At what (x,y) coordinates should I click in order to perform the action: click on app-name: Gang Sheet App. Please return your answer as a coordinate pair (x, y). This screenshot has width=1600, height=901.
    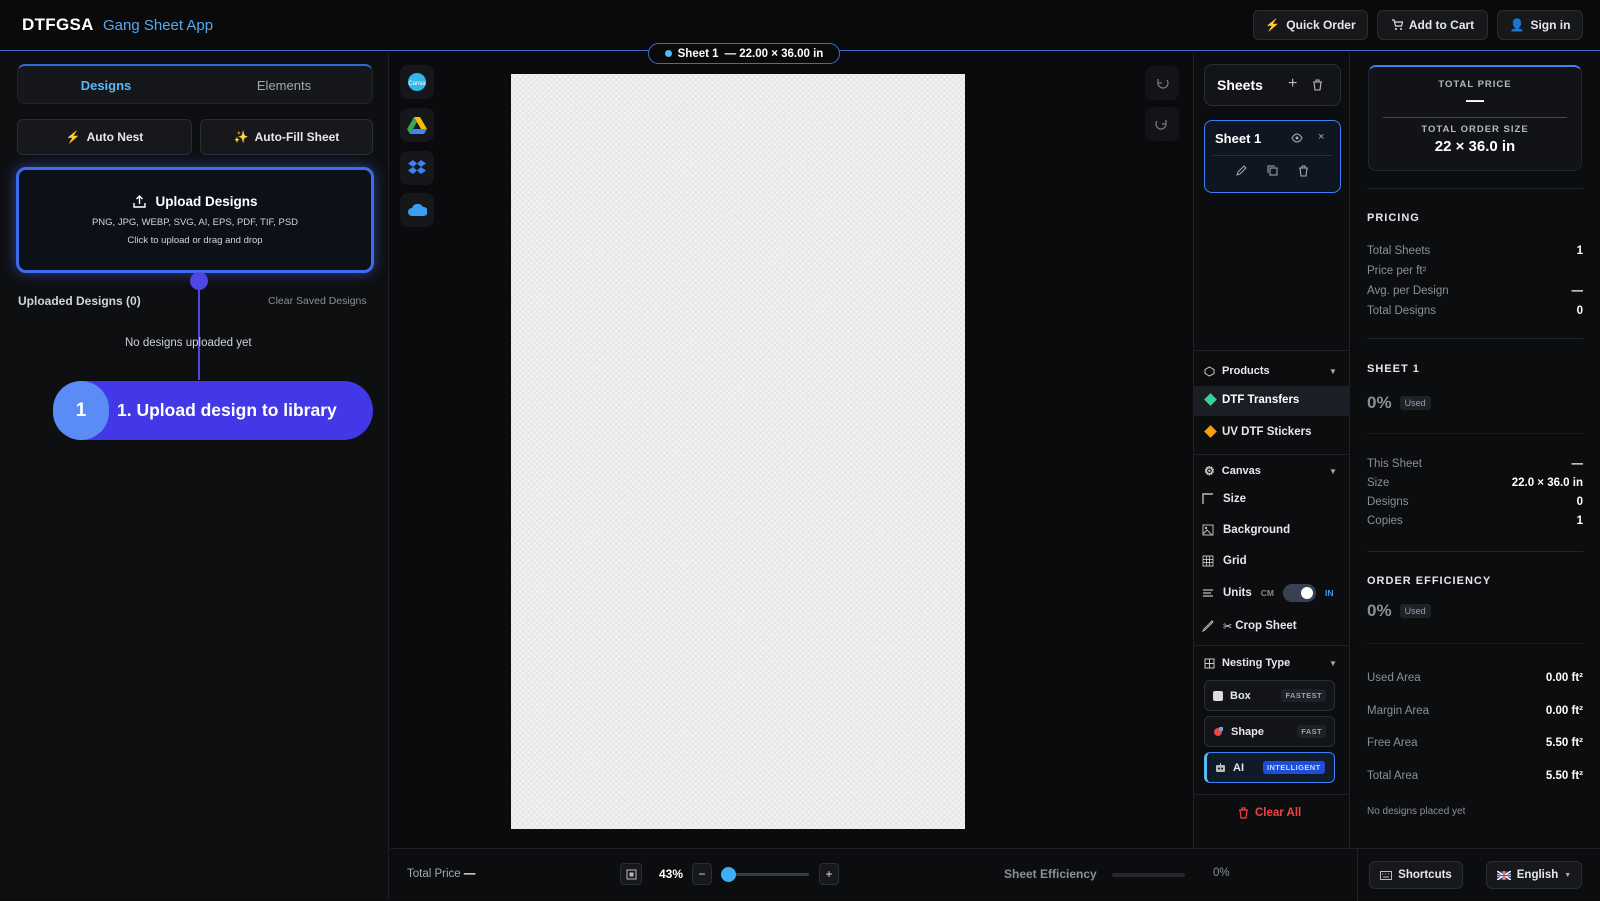
    Looking at the image, I should click on (158, 25).